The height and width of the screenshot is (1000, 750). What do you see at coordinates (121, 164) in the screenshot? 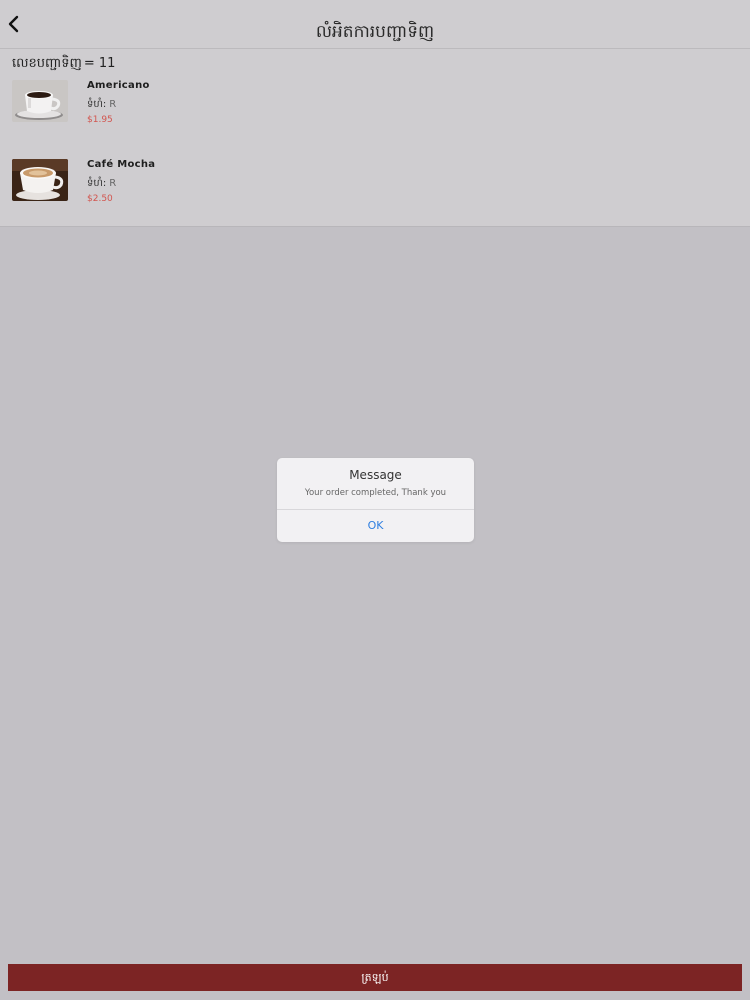
I see `item-name: Café Mocha` at bounding box center [121, 164].